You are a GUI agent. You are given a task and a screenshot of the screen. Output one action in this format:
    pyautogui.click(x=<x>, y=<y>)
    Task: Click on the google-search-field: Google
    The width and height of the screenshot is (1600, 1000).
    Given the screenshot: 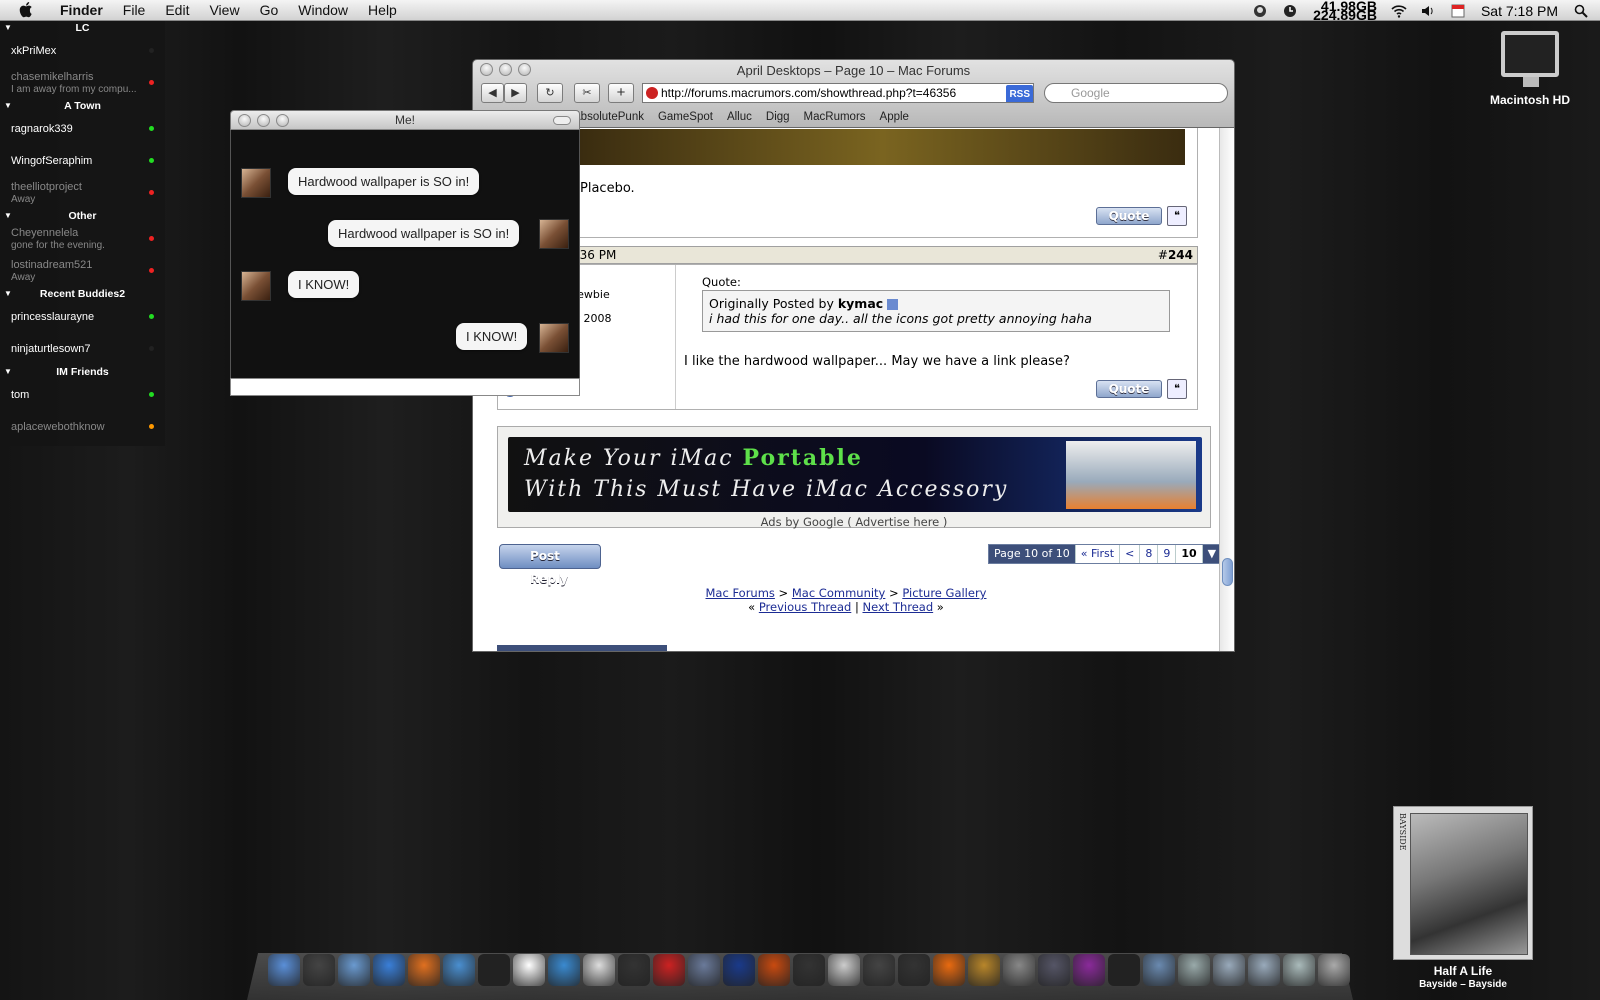 What is the action you would take?
    pyautogui.click(x=1136, y=93)
    